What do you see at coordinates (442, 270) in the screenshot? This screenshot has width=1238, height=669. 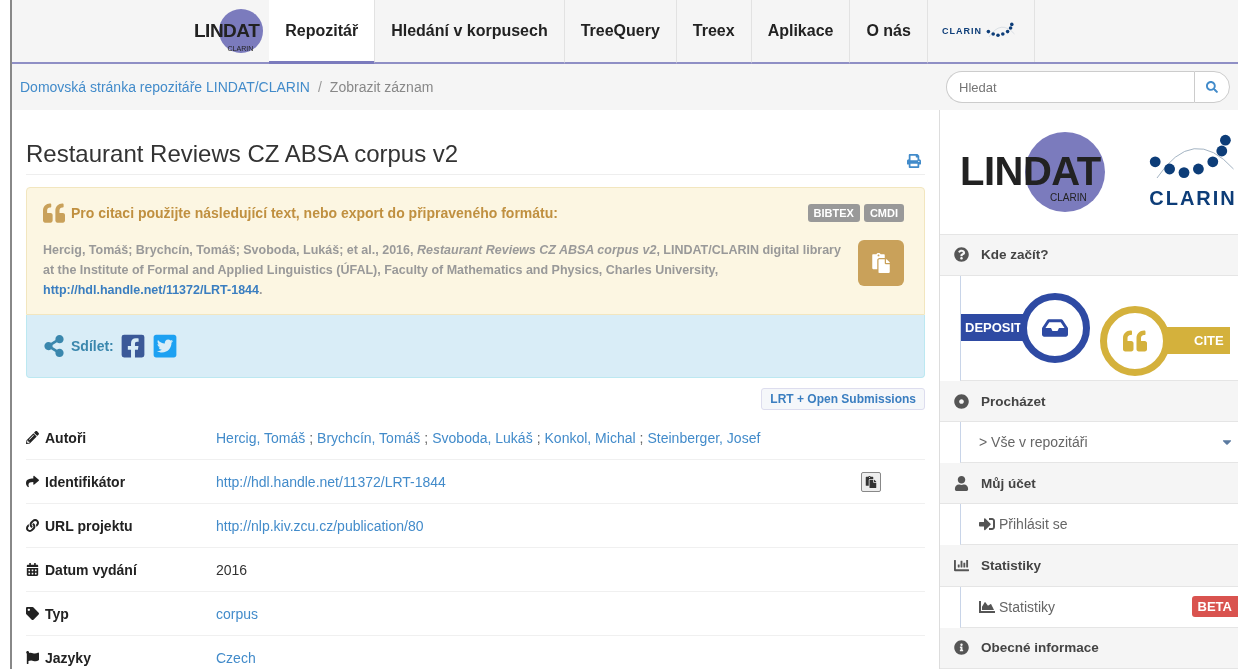 I see `citation-text: Hercig, Tomáš; Brychcín, Tomáš; Svoboda, Lukáš; et al., 2016, Restaurant Reviews CZ ABSA corpus v2, LINDAT/CLARIN digital library at the Institute of Formal and Applied Linguistics (ÚFAL), Faculty of Mathematics and Physics, Charles University, http://hdl.handle.net/11372/LRT-1844.` at bounding box center [442, 270].